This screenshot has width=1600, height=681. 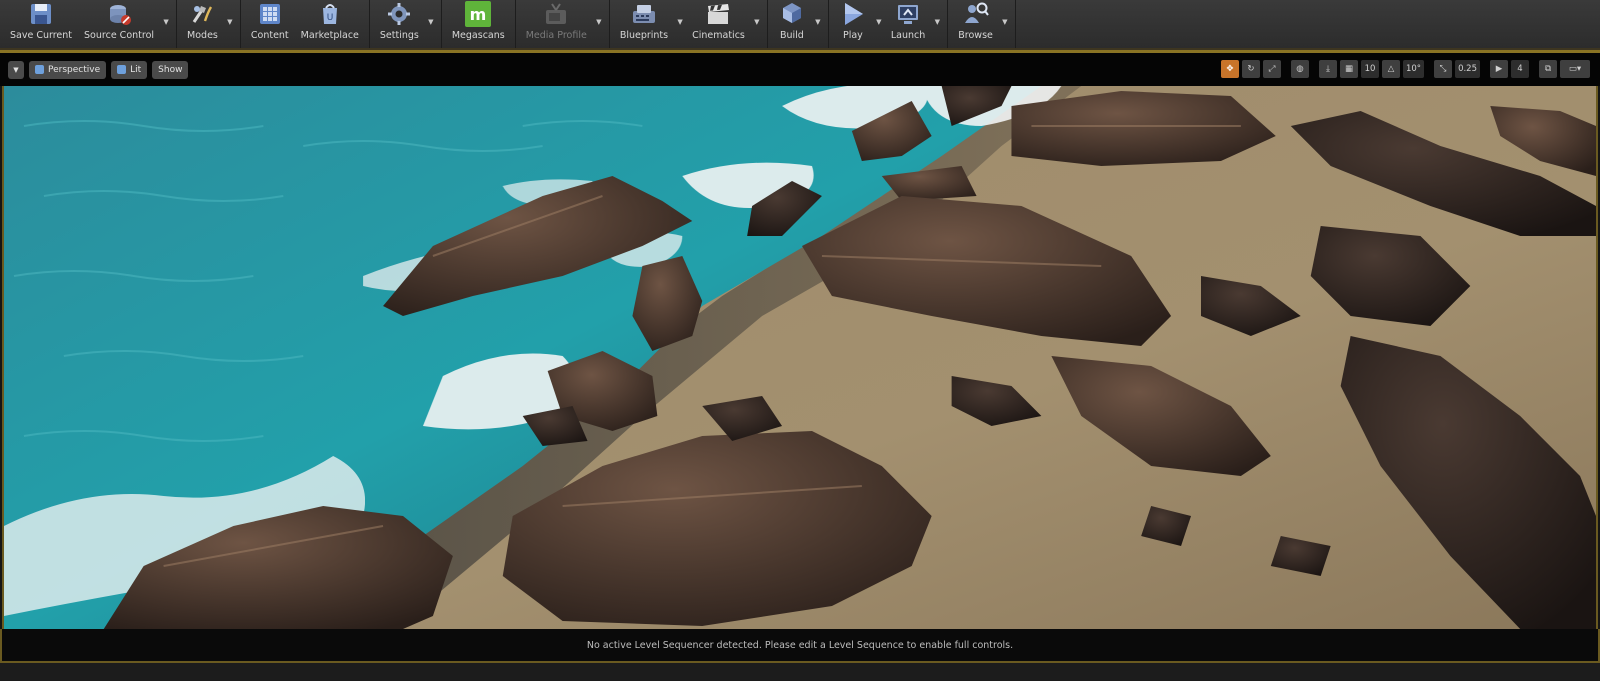 I want to click on rotate-tool-button: ↻, so click(x=1250, y=69).